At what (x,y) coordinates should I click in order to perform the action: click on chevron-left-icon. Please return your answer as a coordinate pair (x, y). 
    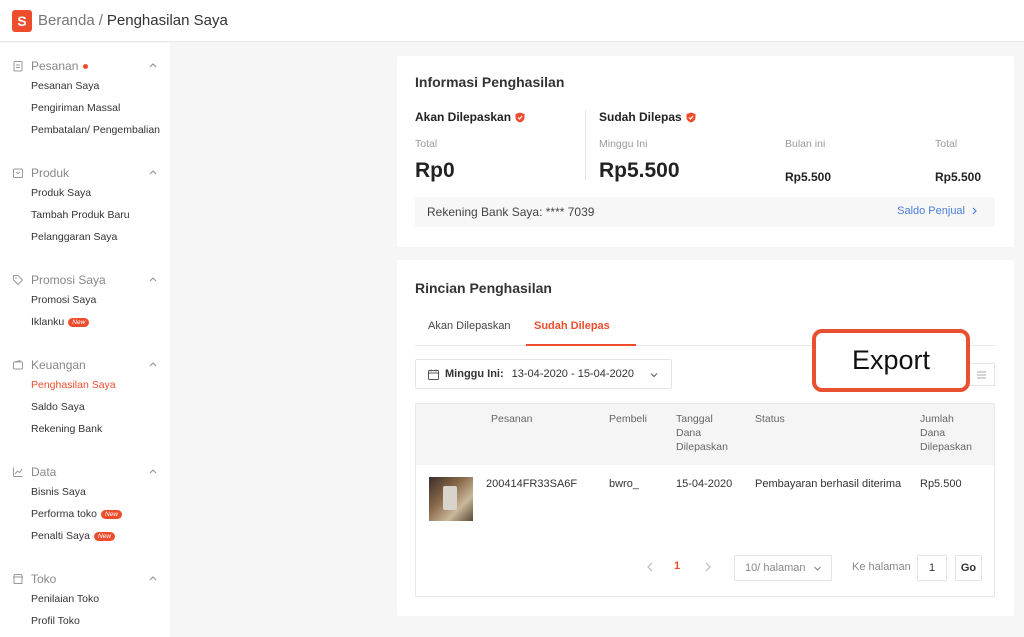
    Looking at the image, I should click on (651, 567).